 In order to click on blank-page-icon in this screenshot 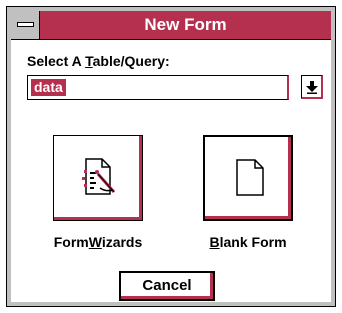, I will do `click(250, 177)`.